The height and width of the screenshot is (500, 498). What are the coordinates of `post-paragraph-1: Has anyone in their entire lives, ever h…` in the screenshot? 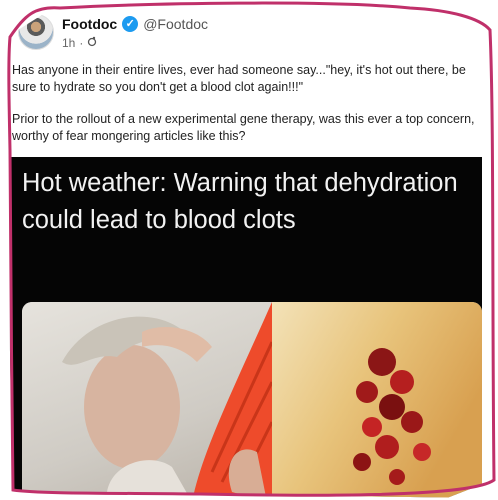 It's located at (239, 78).